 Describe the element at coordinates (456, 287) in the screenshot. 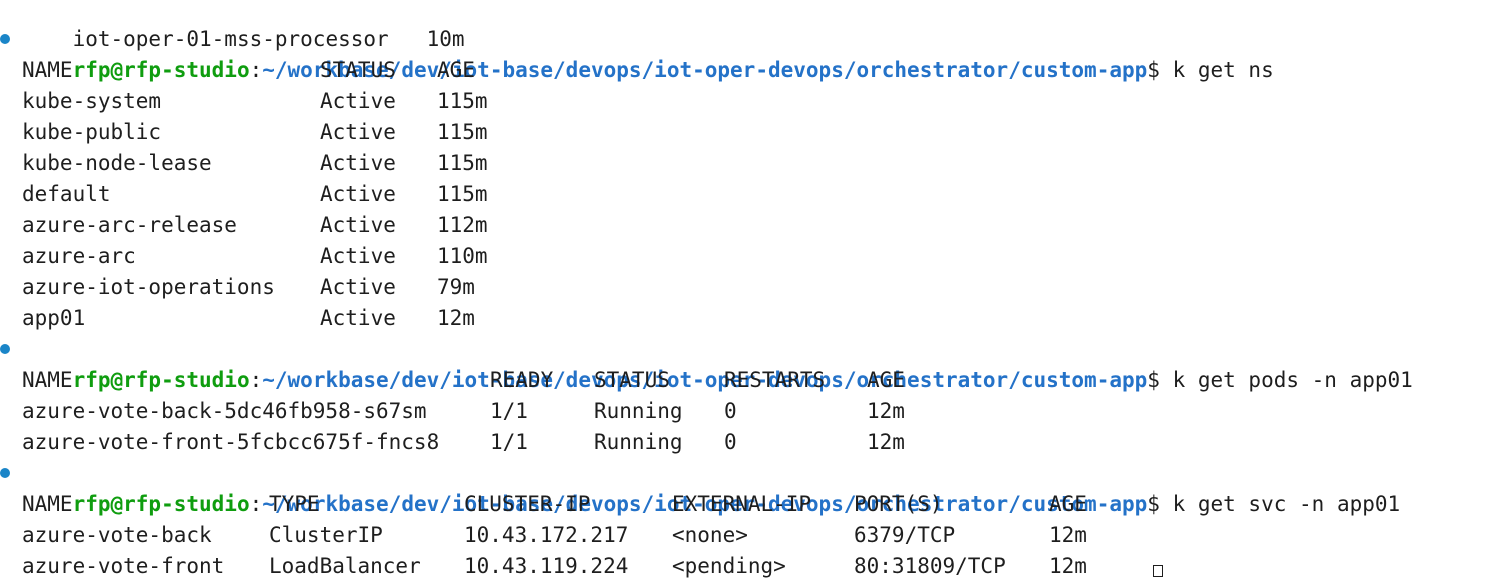

I see `table-cell: 79m` at that location.